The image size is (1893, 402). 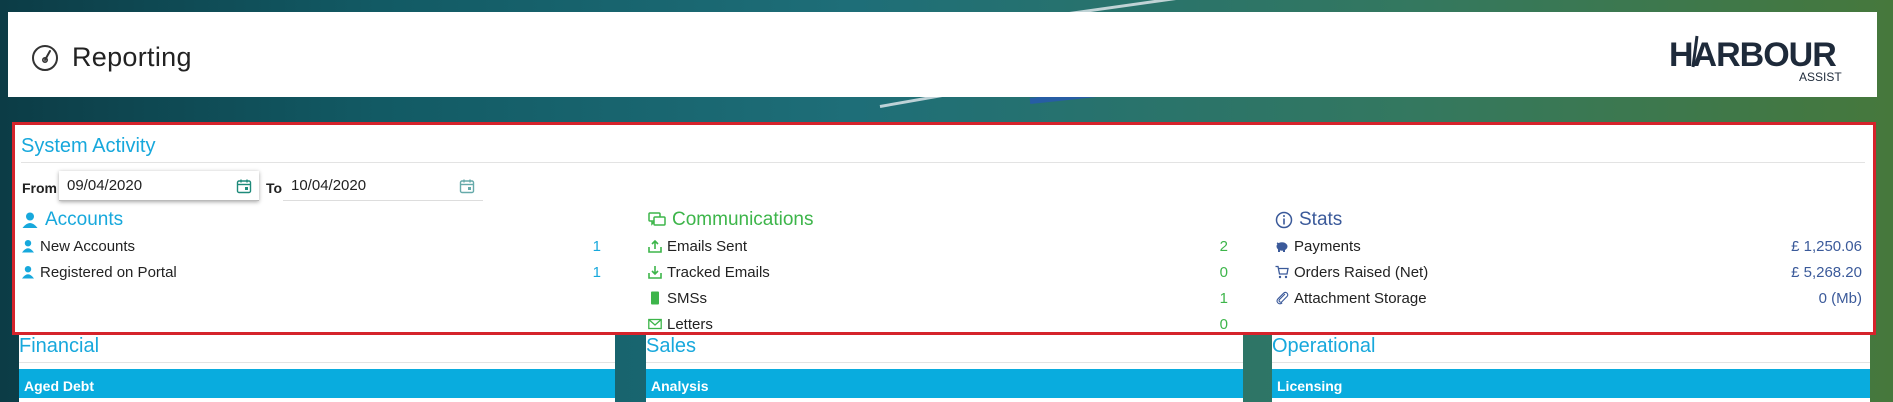 I want to click on analysis-tab: Analysis, so click(x=944, y=383).